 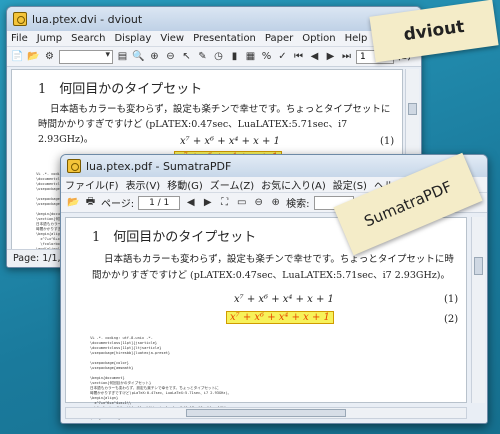 I want to click on sumatra-vertical-scrollbar, so click(x=478, y=310).